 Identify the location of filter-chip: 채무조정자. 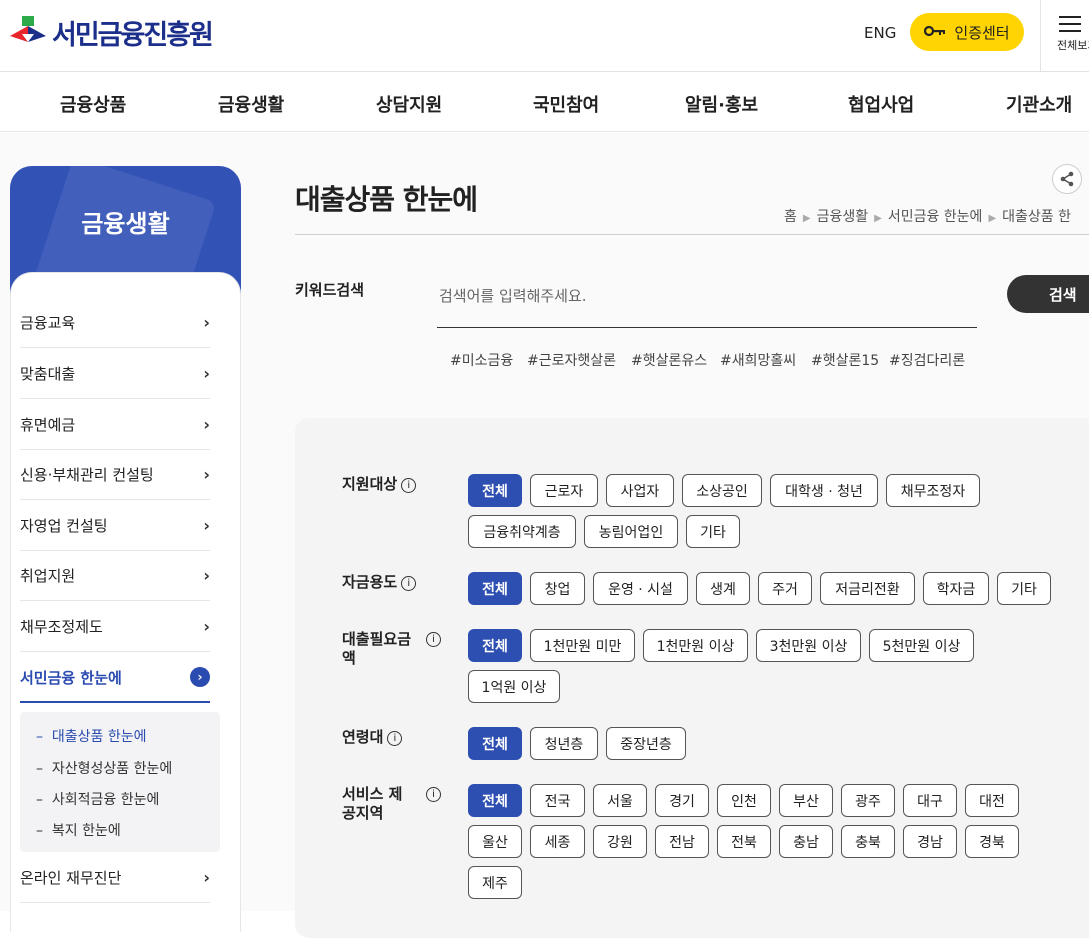
(933, 490).